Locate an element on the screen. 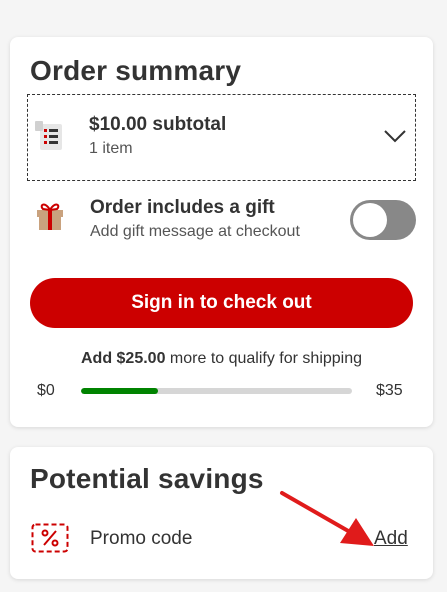 The image size is (447, 592). receipt-icon is located at coordinates (48, 135).